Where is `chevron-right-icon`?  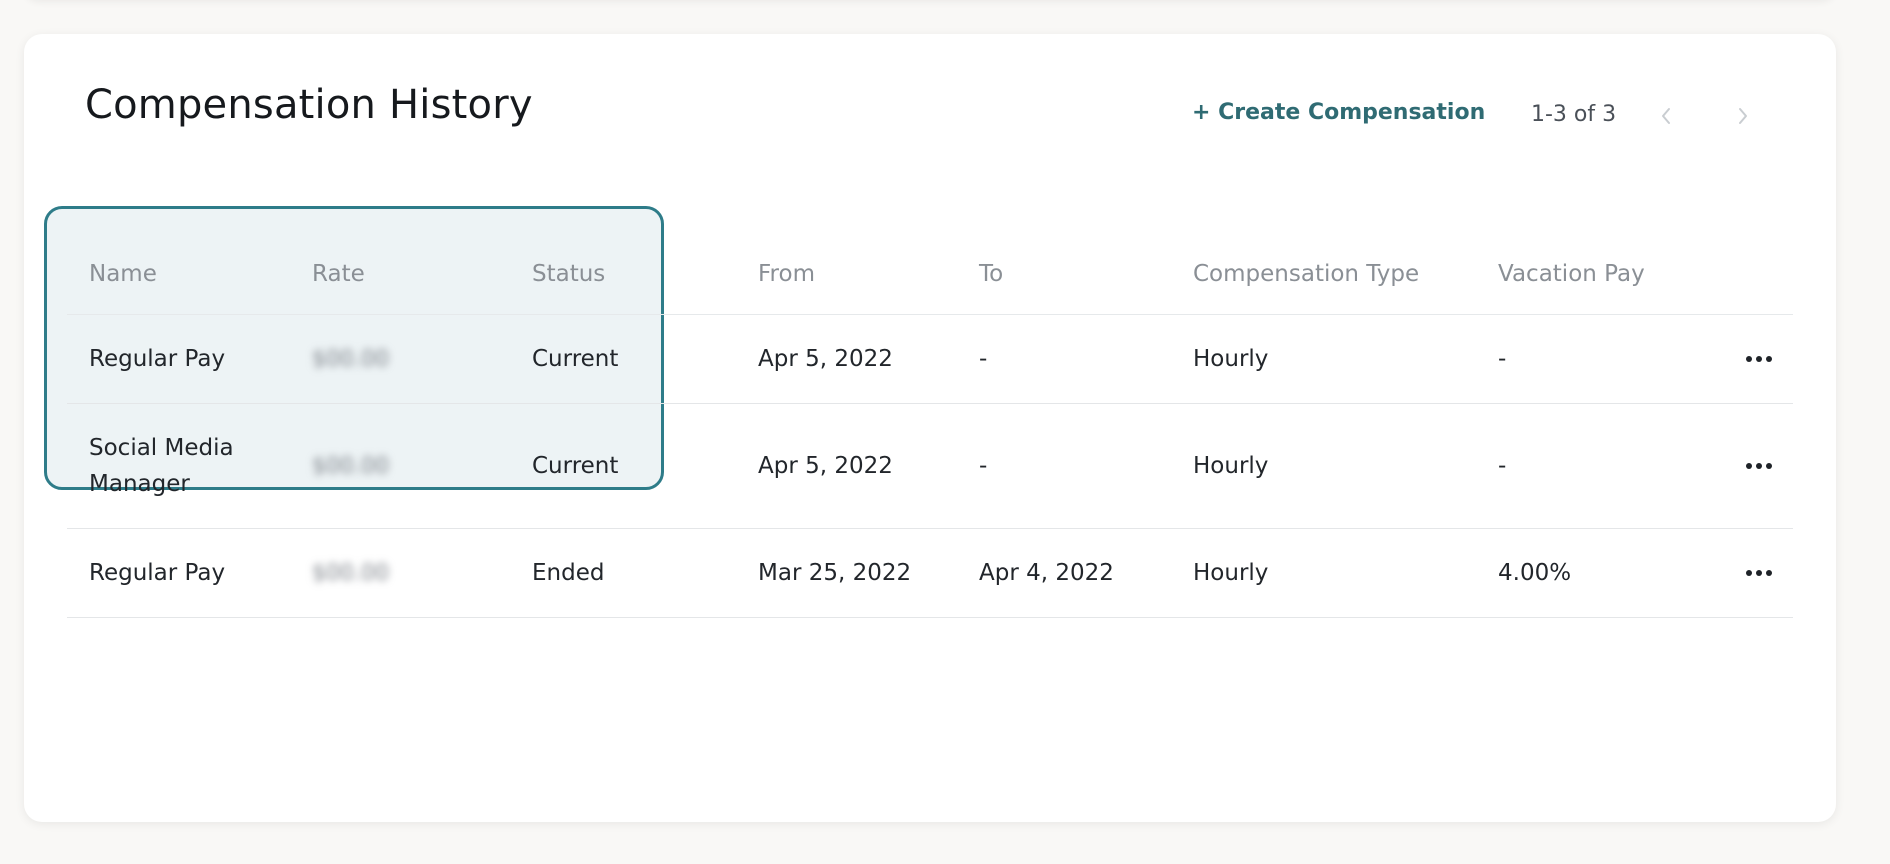
chevron-right-icon is located at coordinates (1743, 116).